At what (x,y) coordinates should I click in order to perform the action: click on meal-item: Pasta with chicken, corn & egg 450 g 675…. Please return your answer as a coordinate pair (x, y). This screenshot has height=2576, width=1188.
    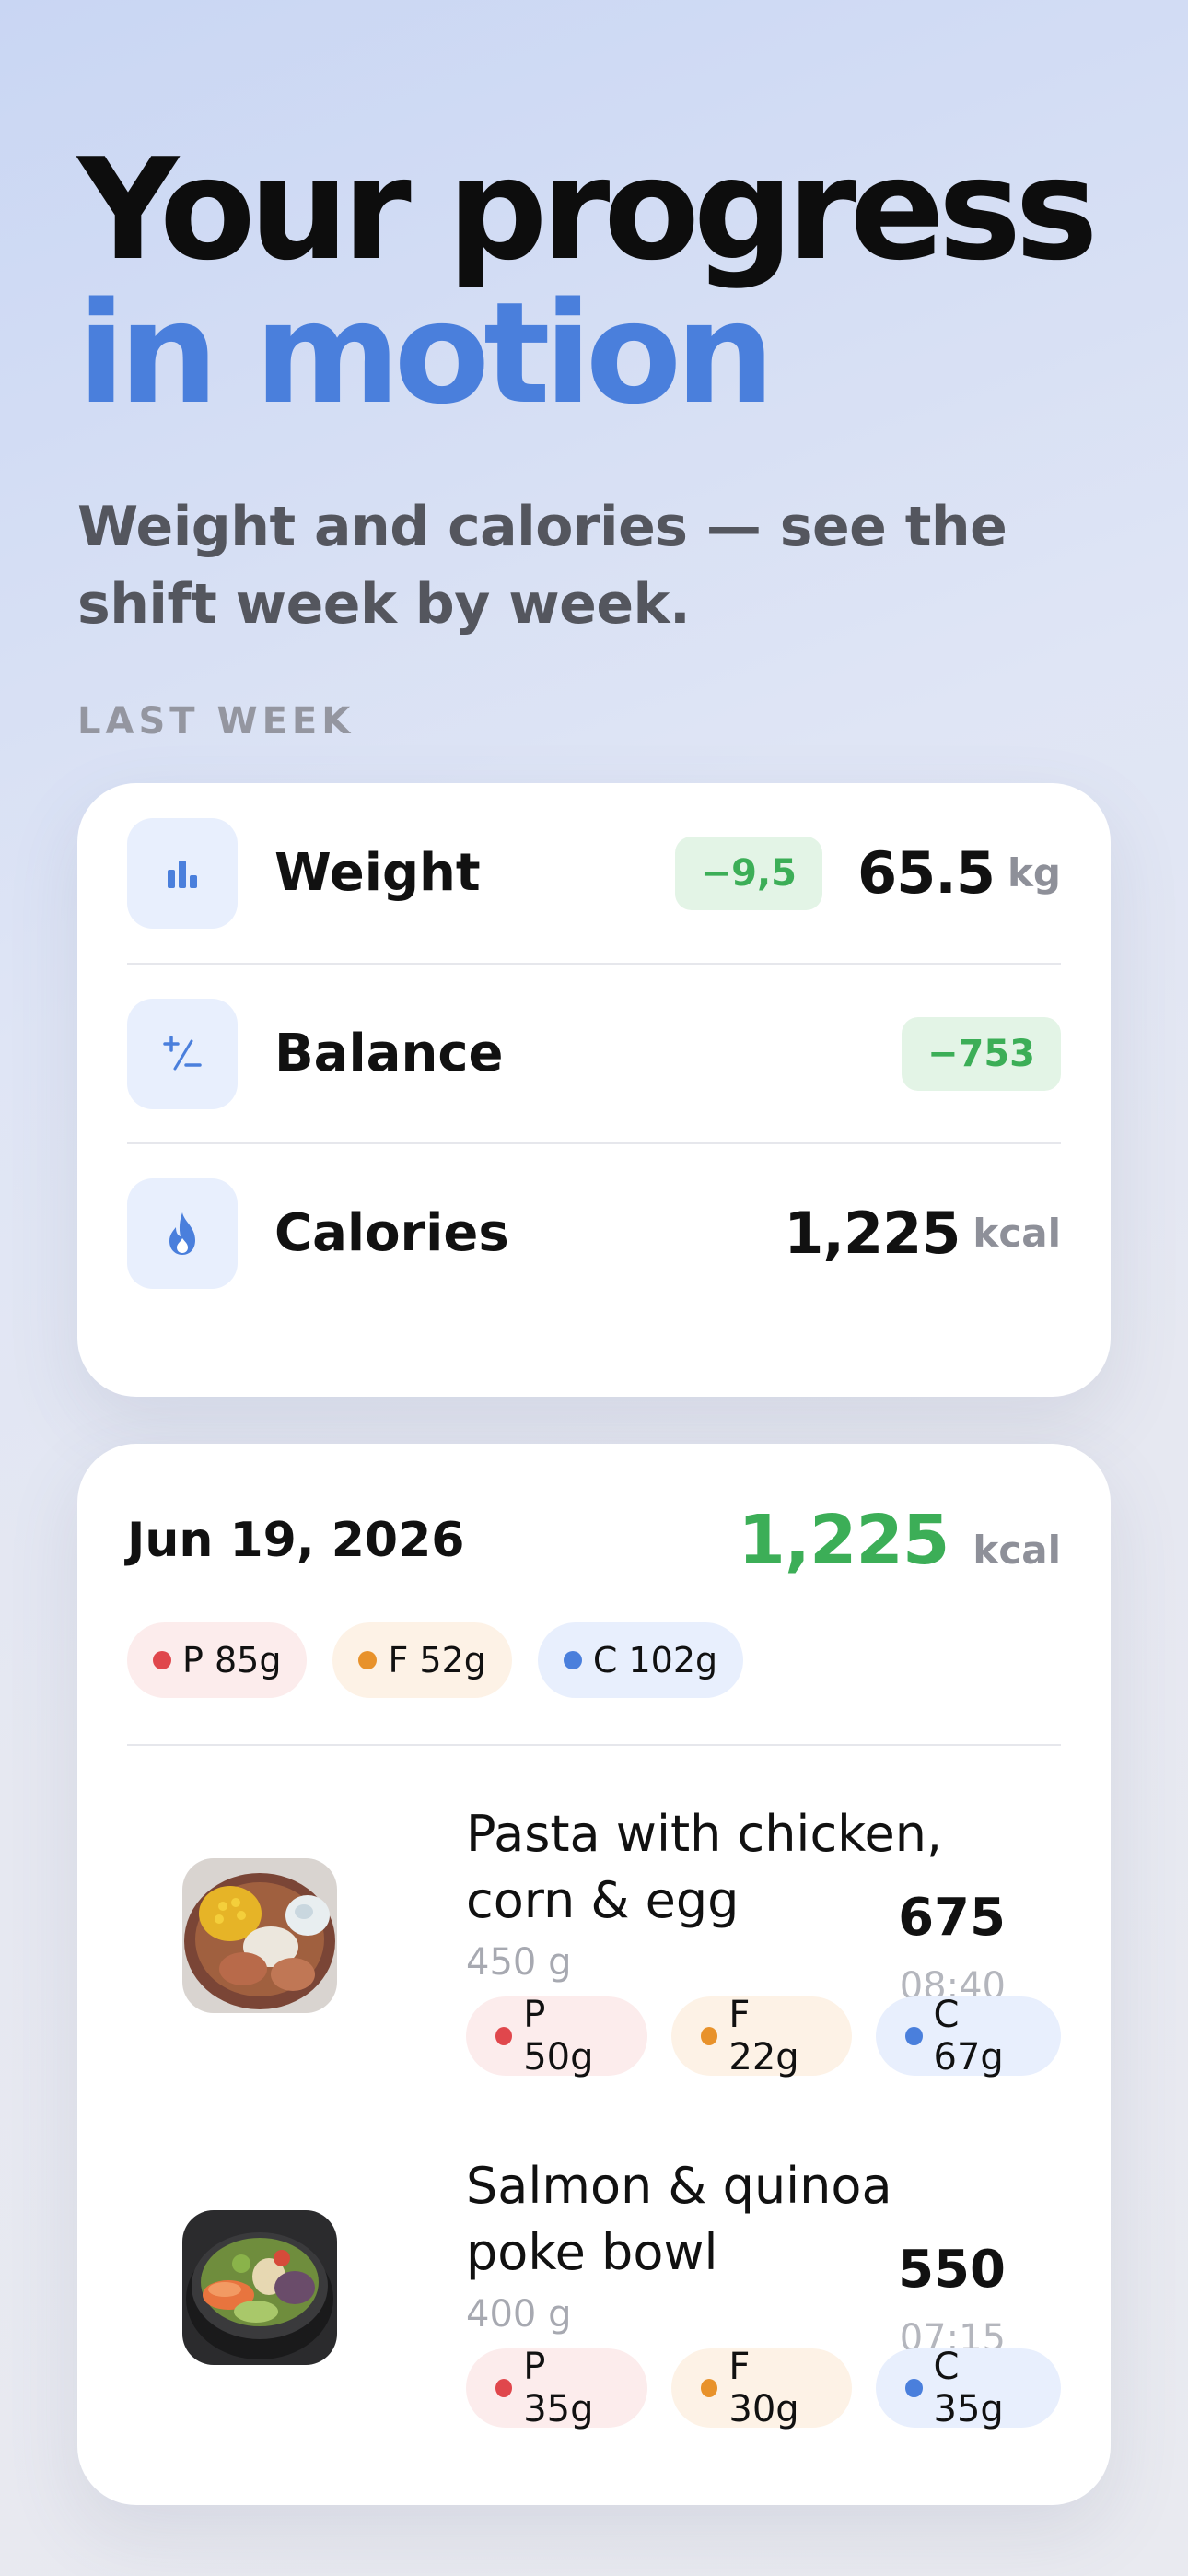
    Looking at the image, I should click on (594, 1977).